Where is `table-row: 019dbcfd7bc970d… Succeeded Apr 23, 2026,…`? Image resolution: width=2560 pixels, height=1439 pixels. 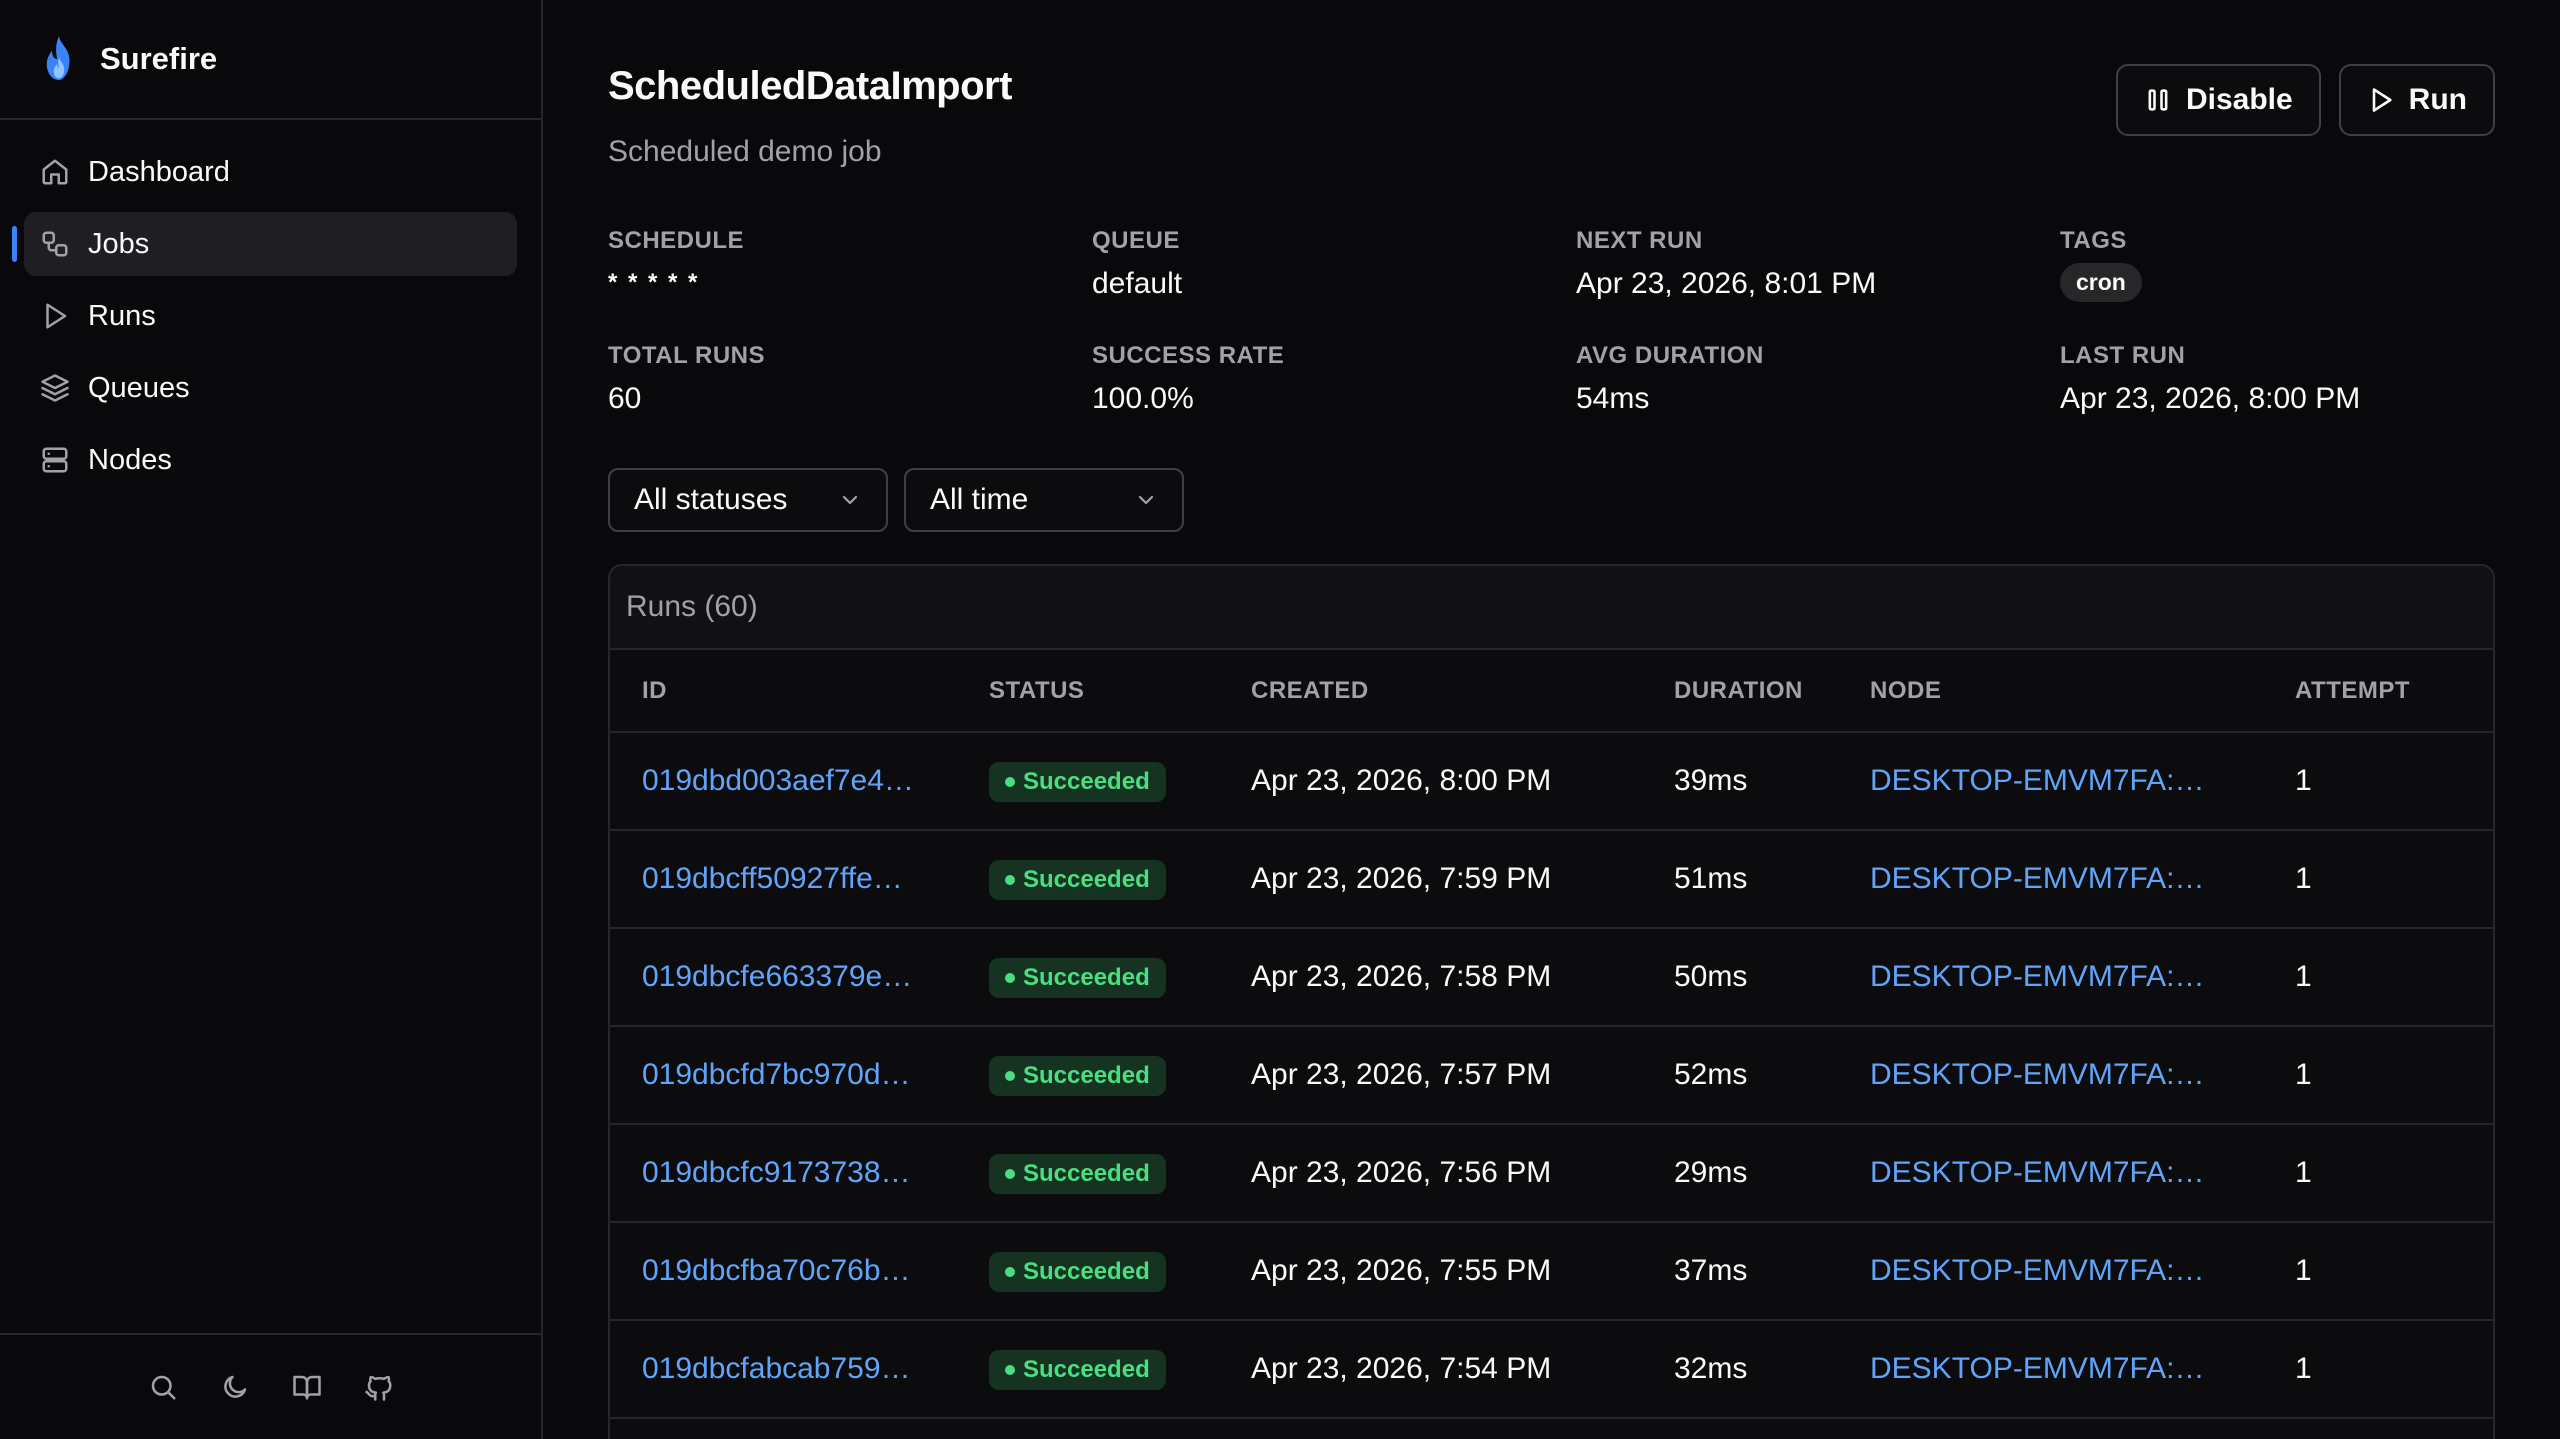
table-row: 019dbcfd7bc970d… Succeeded Apr 23, 2026,… is located at coordinates (1551, 1075).